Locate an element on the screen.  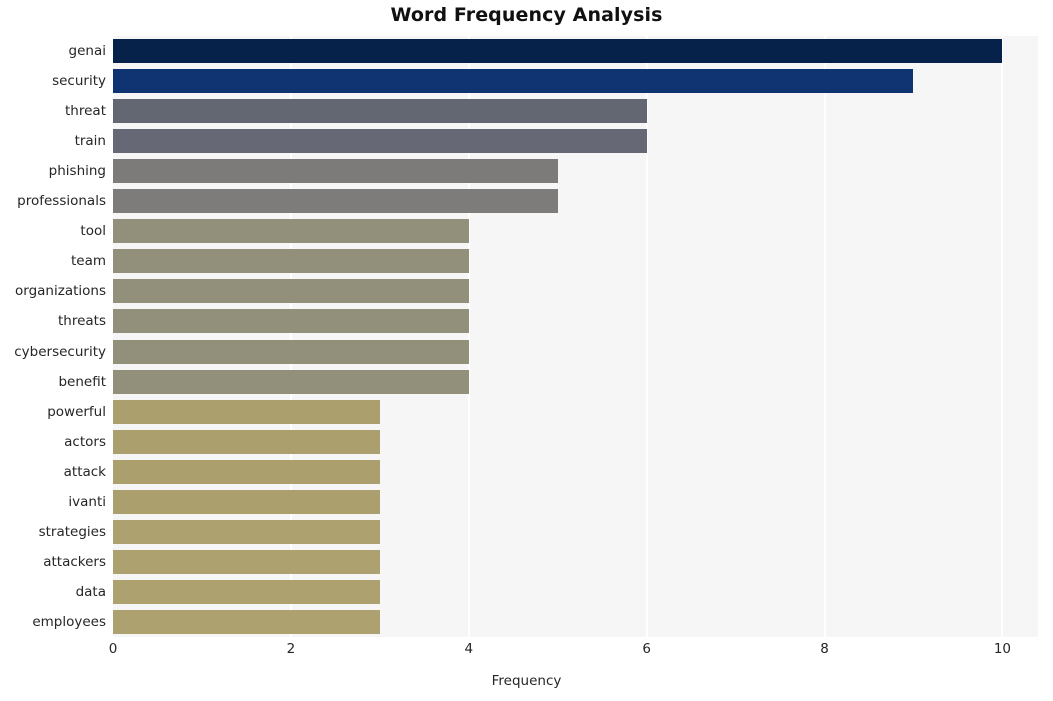
y-tick-label: powerful is located at coordinates (76, 411).